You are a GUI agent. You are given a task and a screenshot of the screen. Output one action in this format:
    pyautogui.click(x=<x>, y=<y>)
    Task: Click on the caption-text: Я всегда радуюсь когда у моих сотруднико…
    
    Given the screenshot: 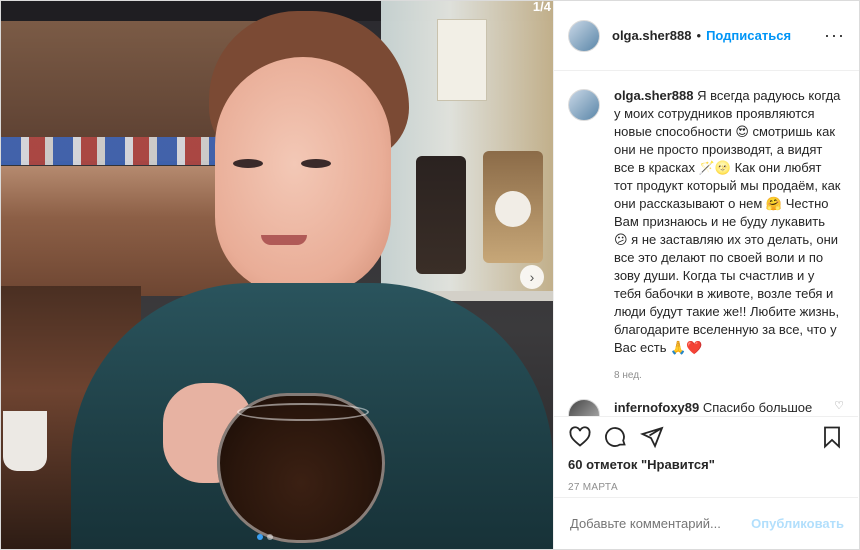 What is the action you would take?
    pyautogui.click(x=727, y=221)
    